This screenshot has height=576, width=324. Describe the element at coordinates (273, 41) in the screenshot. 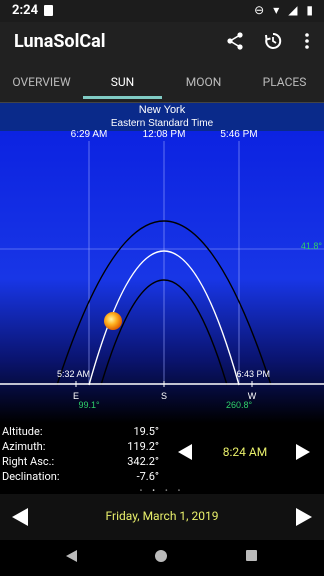

I see `history-icon` at that location.